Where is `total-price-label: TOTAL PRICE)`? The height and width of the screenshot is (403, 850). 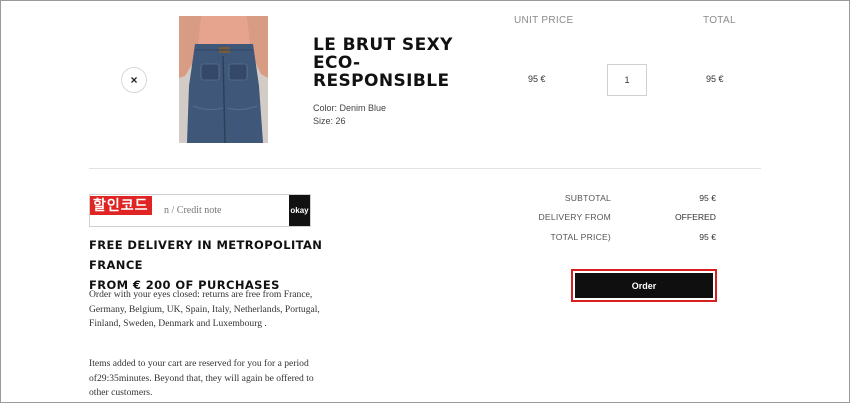
total-price-label: TOTAL PRICE) is located at coordinates (580, 237).